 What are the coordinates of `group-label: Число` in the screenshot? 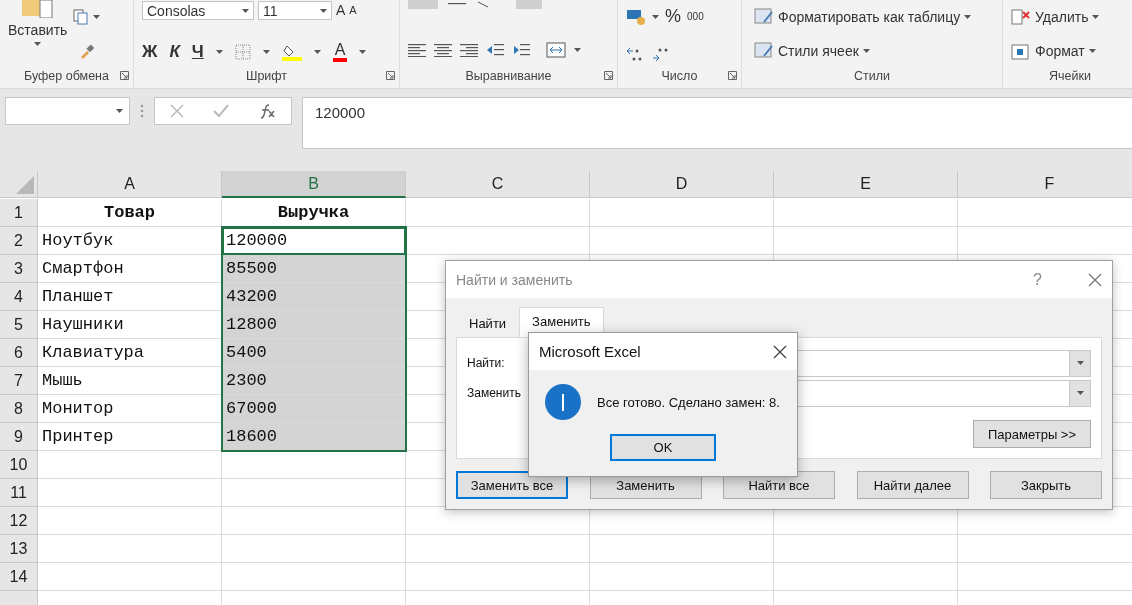 It's located at (679, 76).